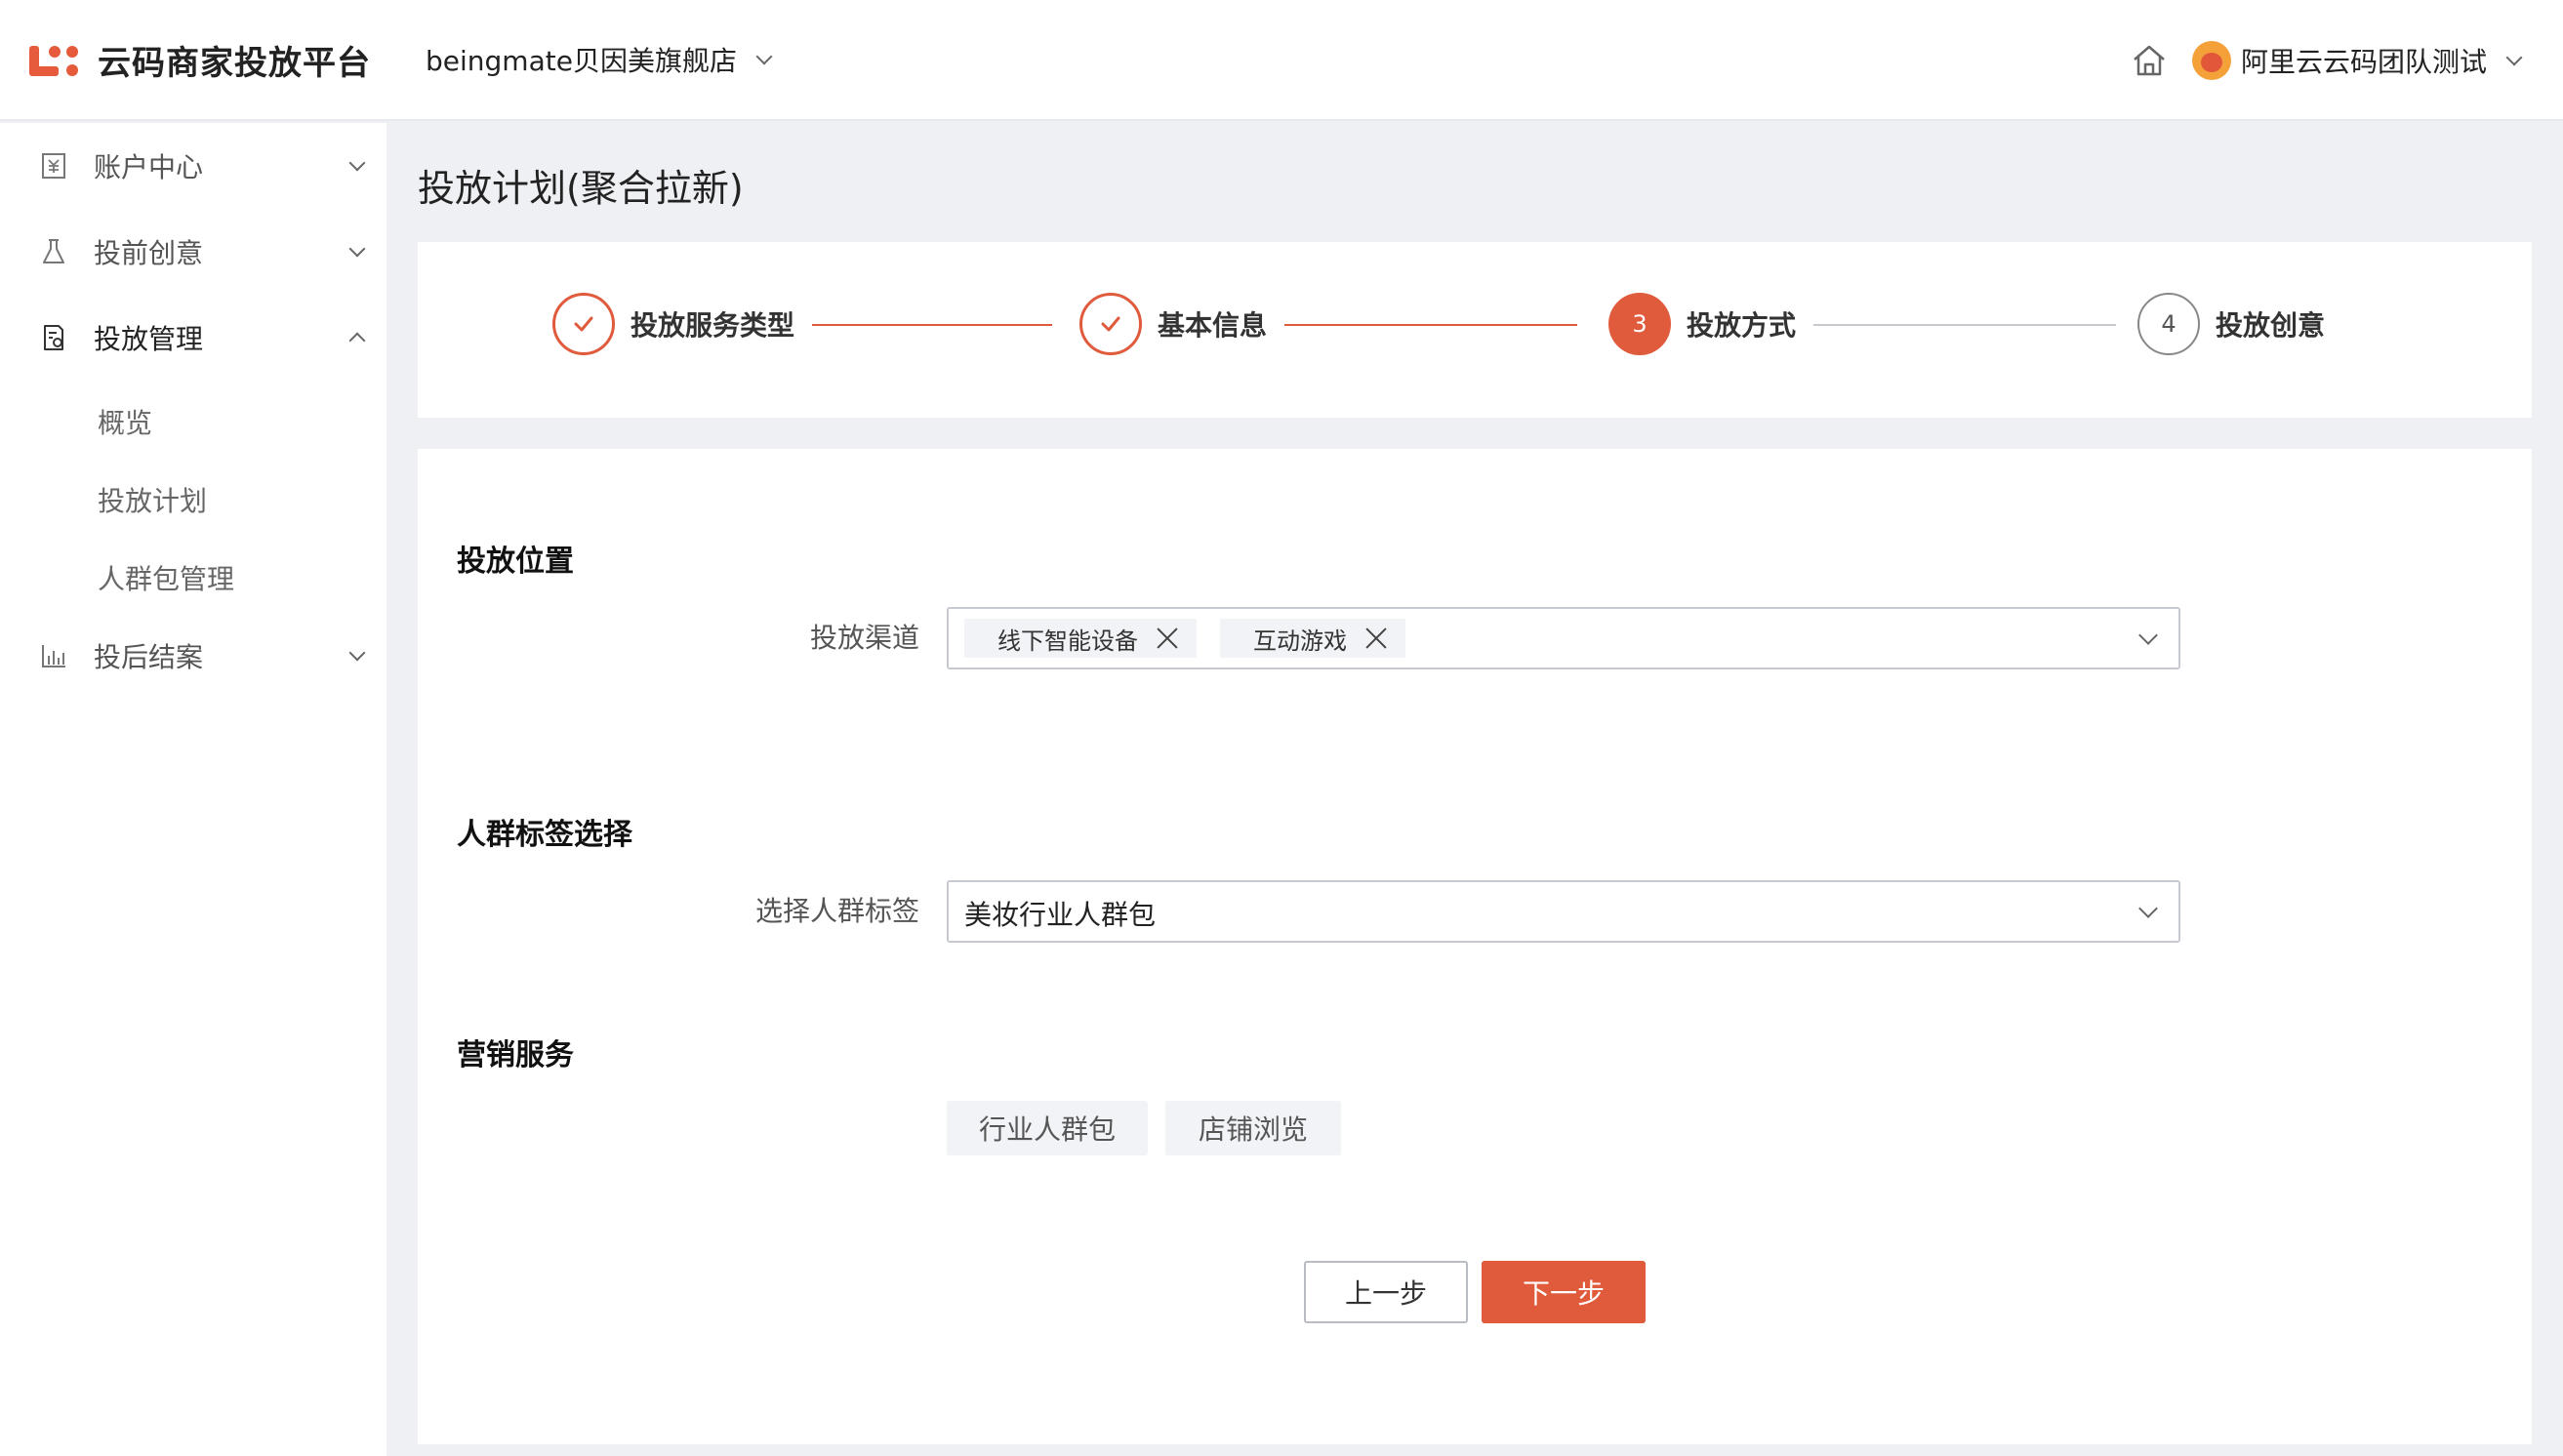  Describe the element at coordinates (713, 325) in the screenshot. I see `step-label: 投放服务类型` at that location.